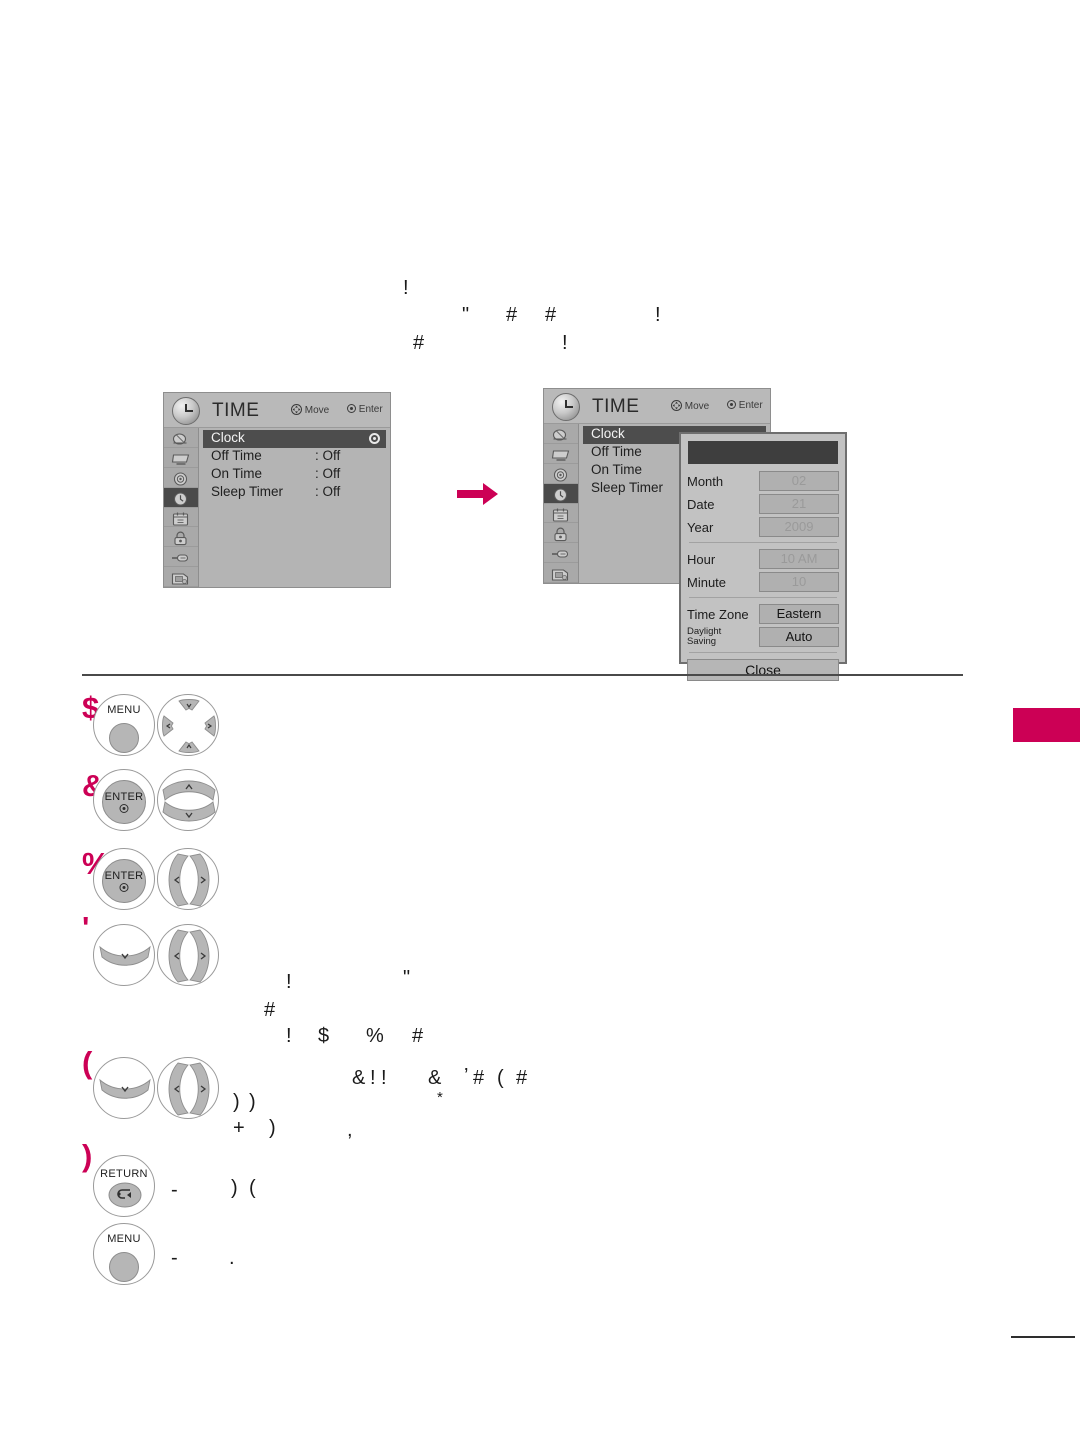 The width and height of the screenshot is (1080, 1439). I want to click on hint-move: Move, so click(690, 406).